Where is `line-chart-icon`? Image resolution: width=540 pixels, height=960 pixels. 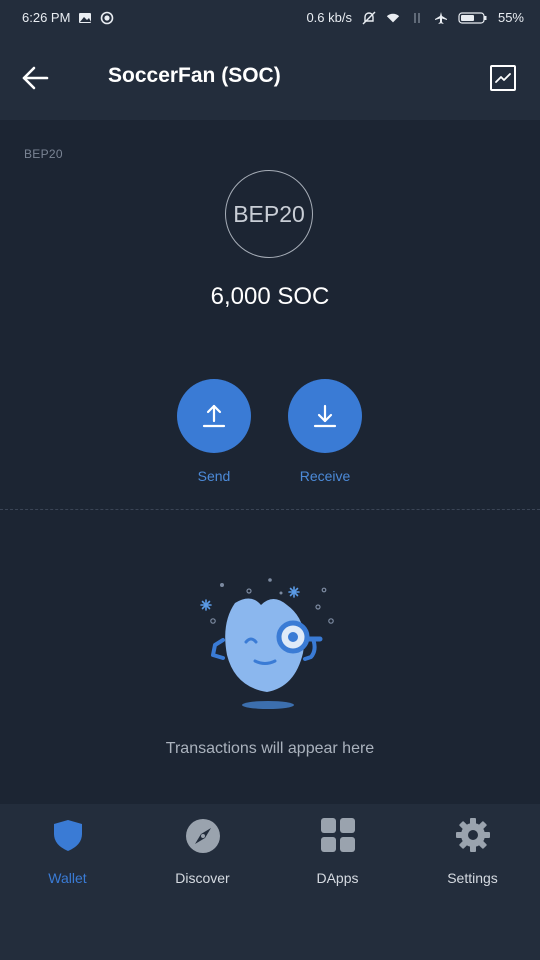
line-chart-icon is located at coordinates (503, 78).